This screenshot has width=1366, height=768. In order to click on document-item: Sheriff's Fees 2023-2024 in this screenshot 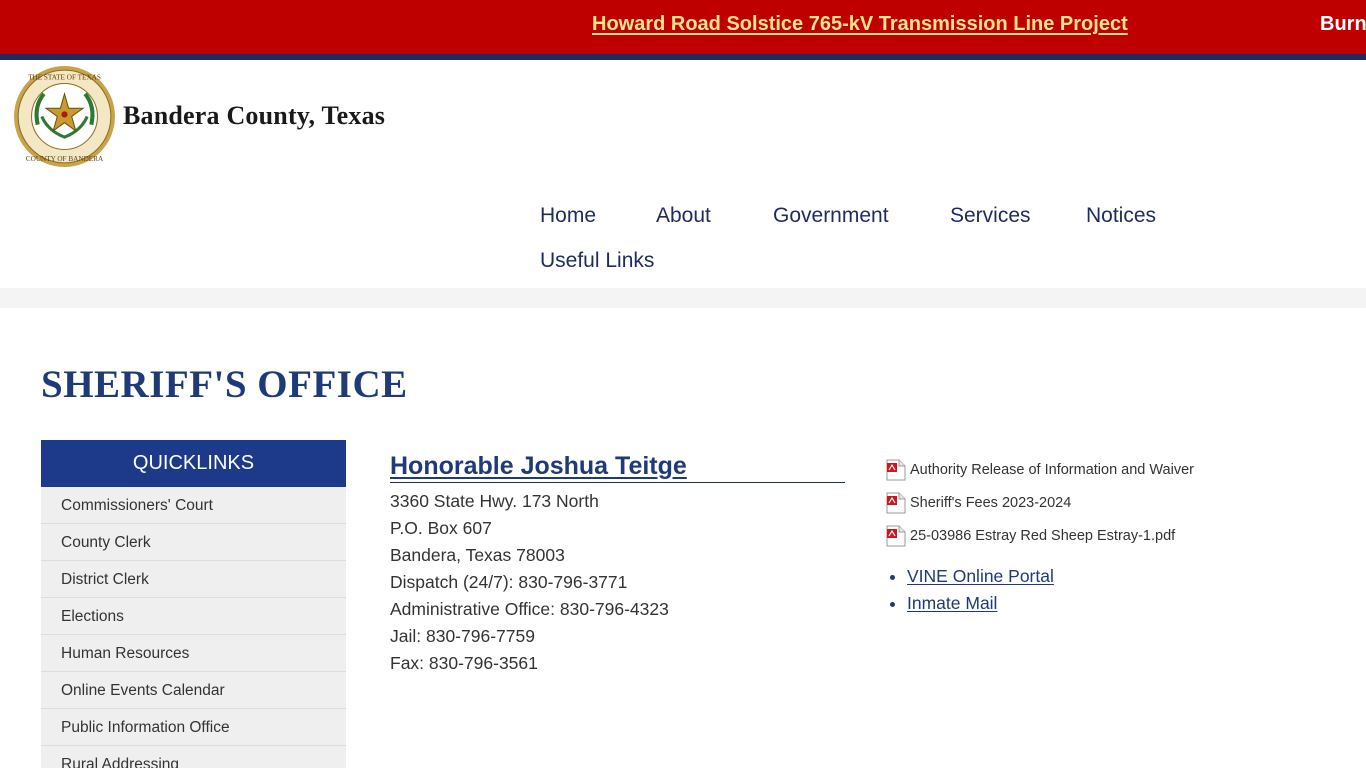, I will do `click(1040, 502)`.